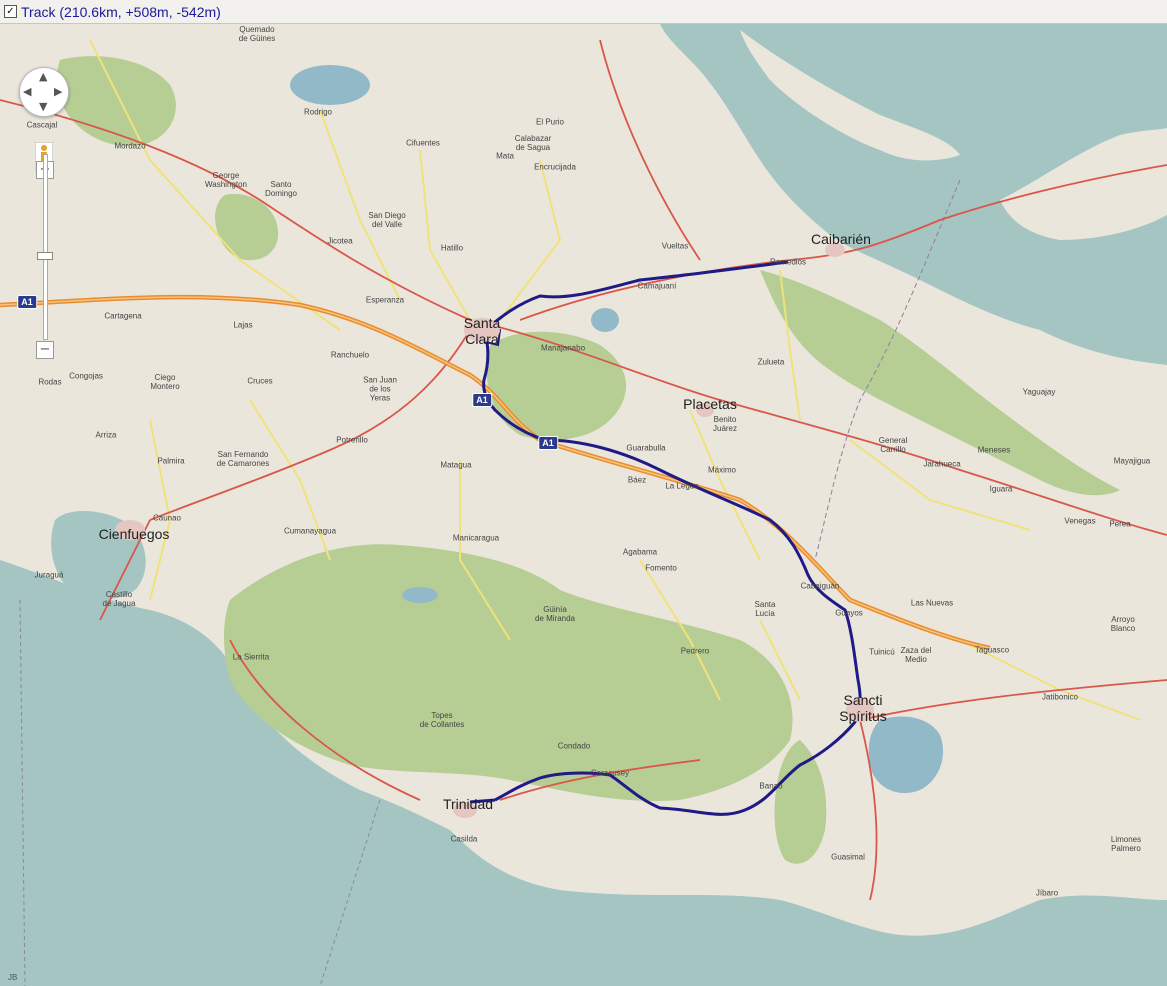 The height and width of the screenshot is (986, 1167). I want to click on place-caibarien: Caibarién, so click(841, 239).